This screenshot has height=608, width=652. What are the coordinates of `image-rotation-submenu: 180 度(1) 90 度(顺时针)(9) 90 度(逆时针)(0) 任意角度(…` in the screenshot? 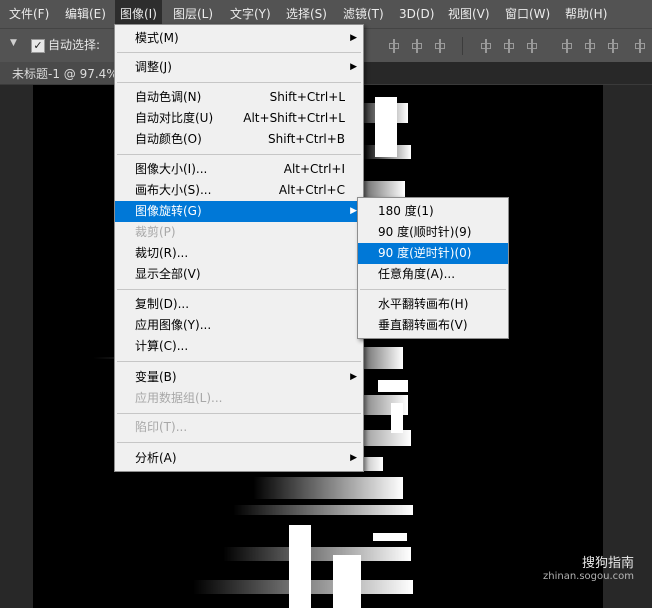 It's located at (433, 268).